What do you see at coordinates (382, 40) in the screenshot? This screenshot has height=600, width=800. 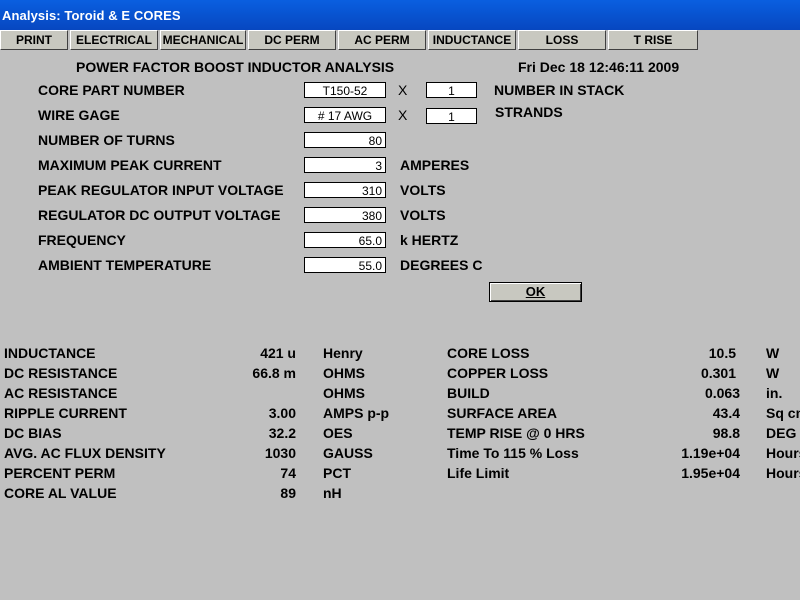 I see `ac-perm-button: AC PERM` at bounding box center [382, 40].